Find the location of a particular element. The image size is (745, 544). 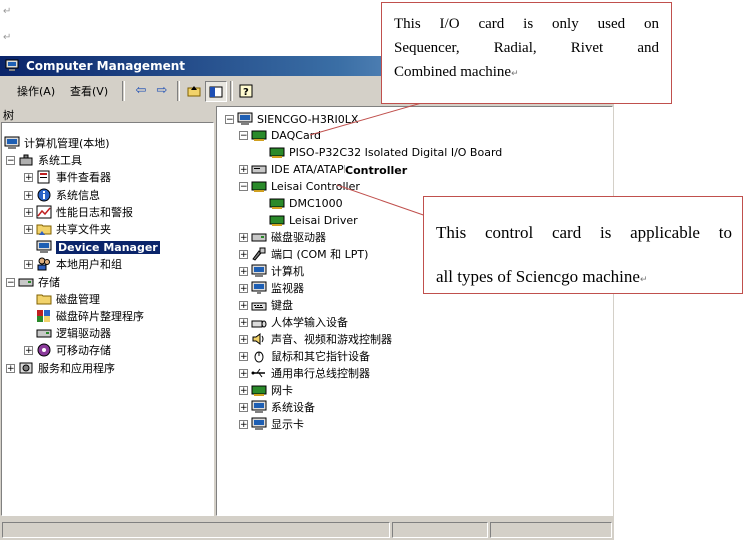

help-icon: ? is located at coordinates (246, 90).